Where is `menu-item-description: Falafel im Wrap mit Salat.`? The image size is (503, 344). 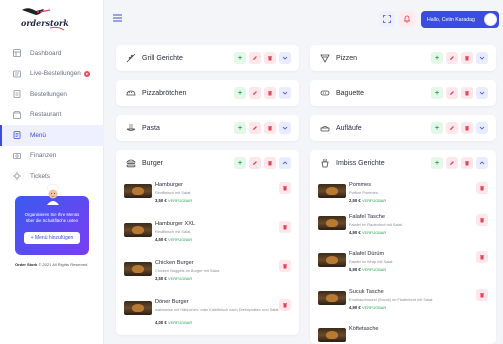
menu-item-description: Falafel im Wrap mit Salat. is located at coordinates (371, 261).